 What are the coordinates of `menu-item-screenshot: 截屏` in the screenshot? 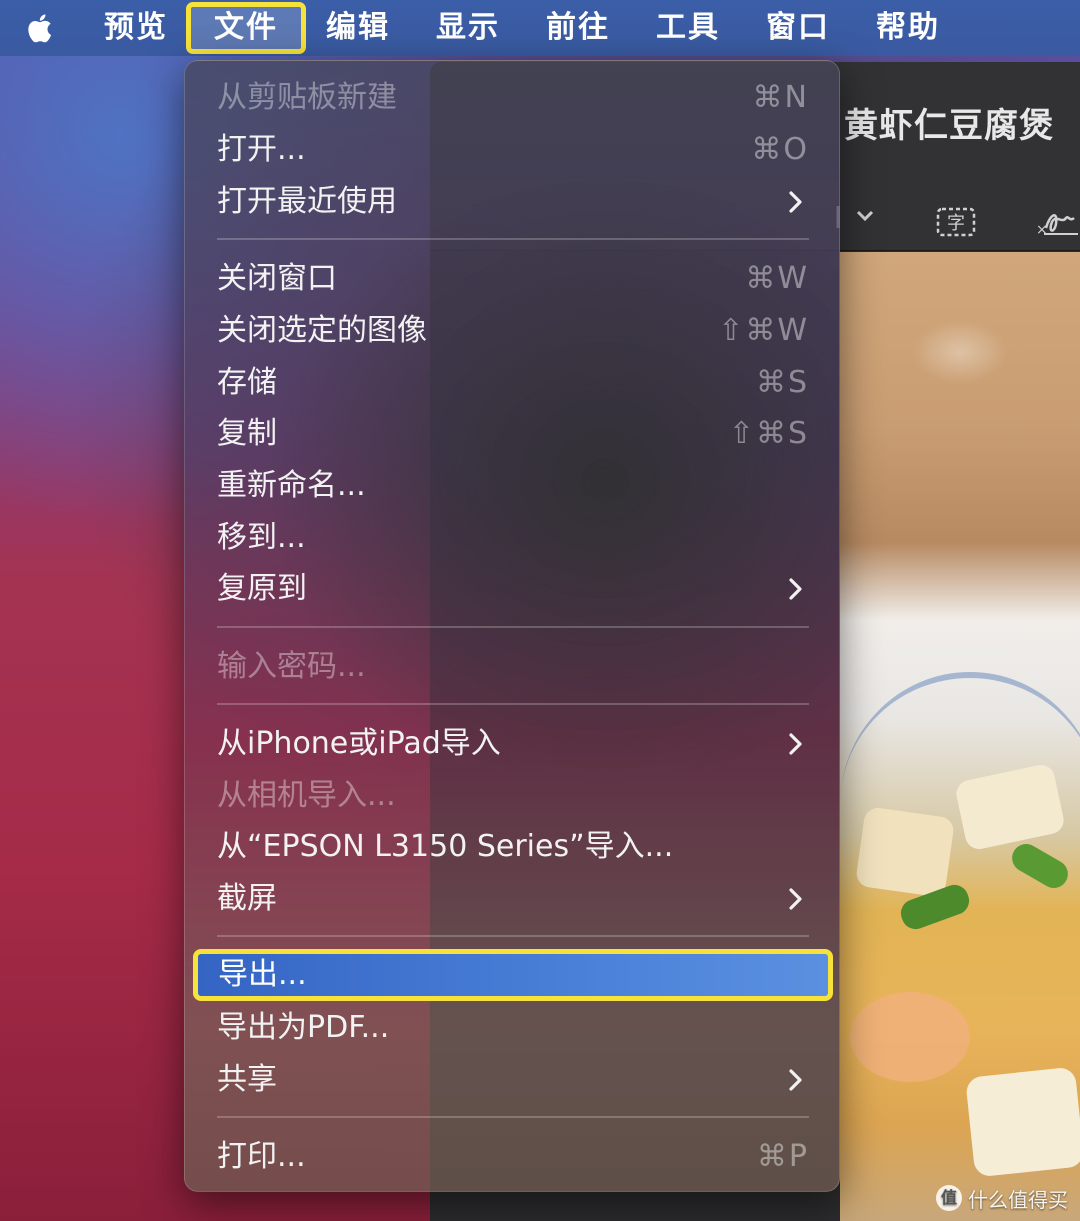 It's located at (513, 899).